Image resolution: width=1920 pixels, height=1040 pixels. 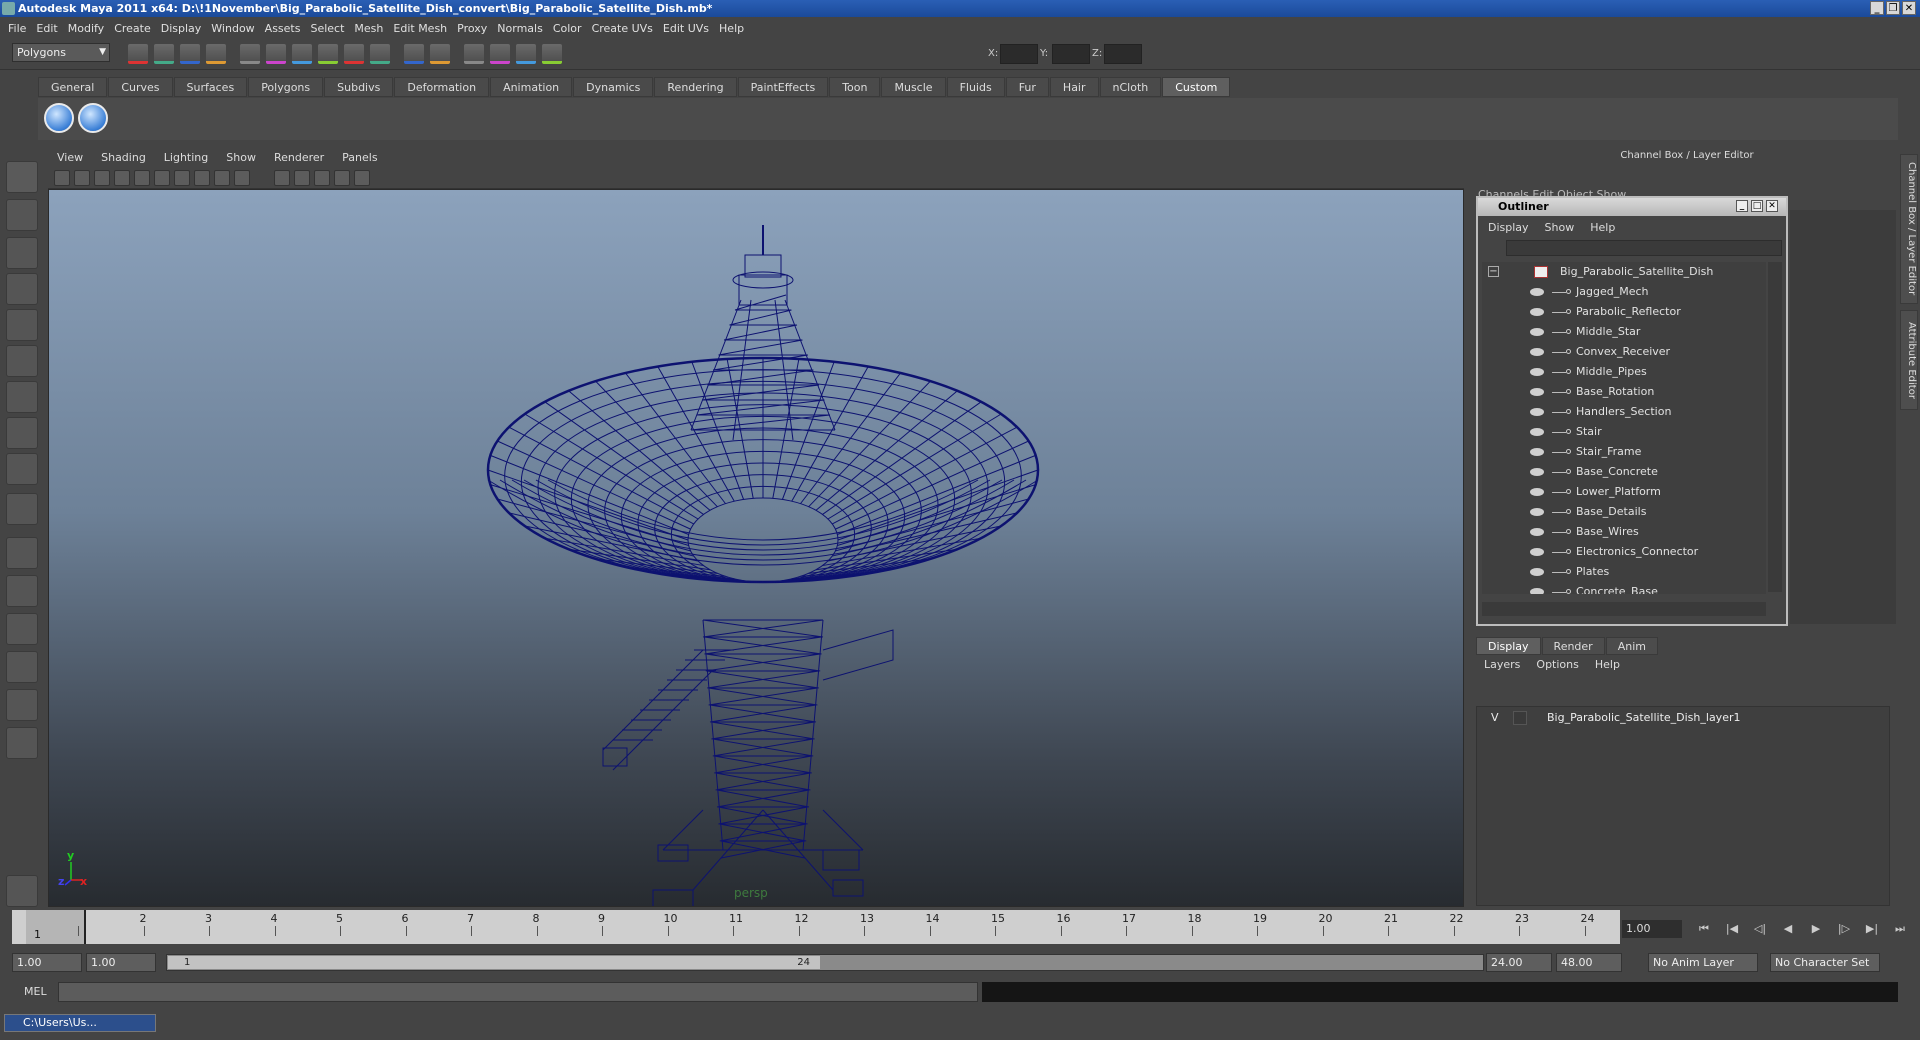 I want to click on menu-edit-mesh: Edit Mesh, so click(x=420, y=28).